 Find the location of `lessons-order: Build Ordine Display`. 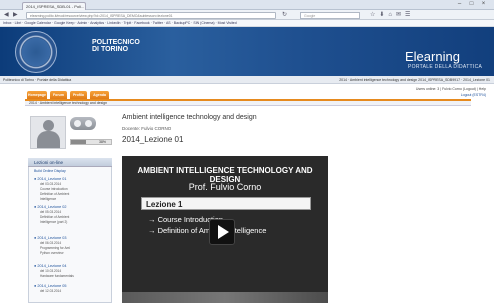

lessons-order: Build Ordine Display is located at coordinates (50, 171).